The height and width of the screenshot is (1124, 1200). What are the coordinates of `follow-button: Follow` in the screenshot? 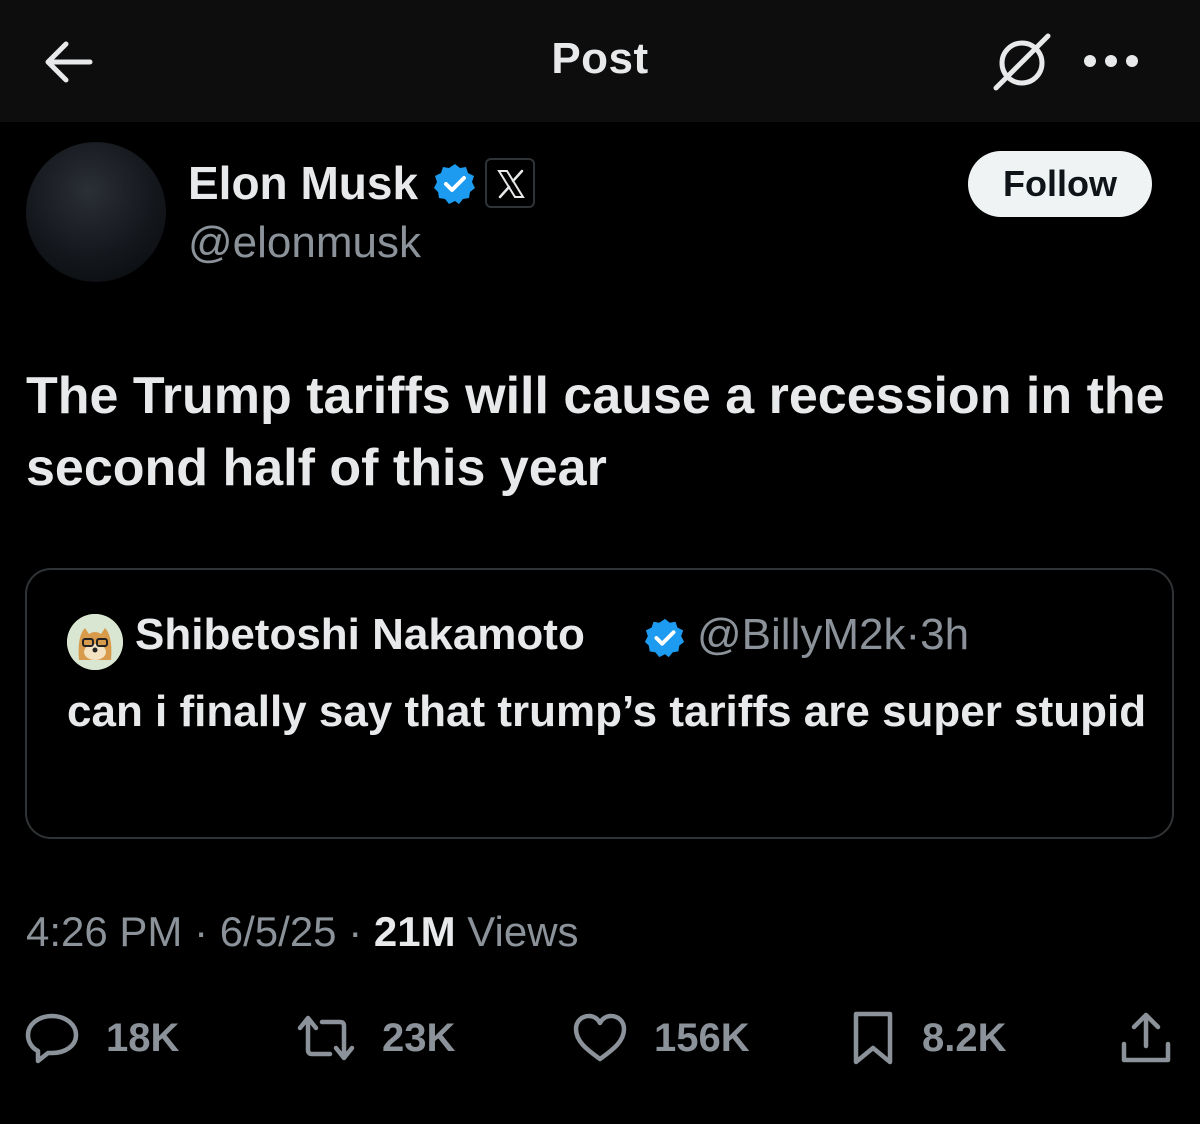 It's located at (1060, 184).